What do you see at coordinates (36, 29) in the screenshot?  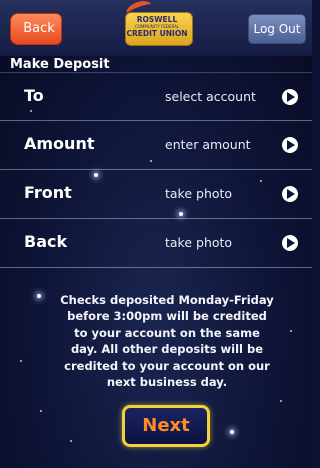 I see `back-button: Back` at bounding box center [36, 29].